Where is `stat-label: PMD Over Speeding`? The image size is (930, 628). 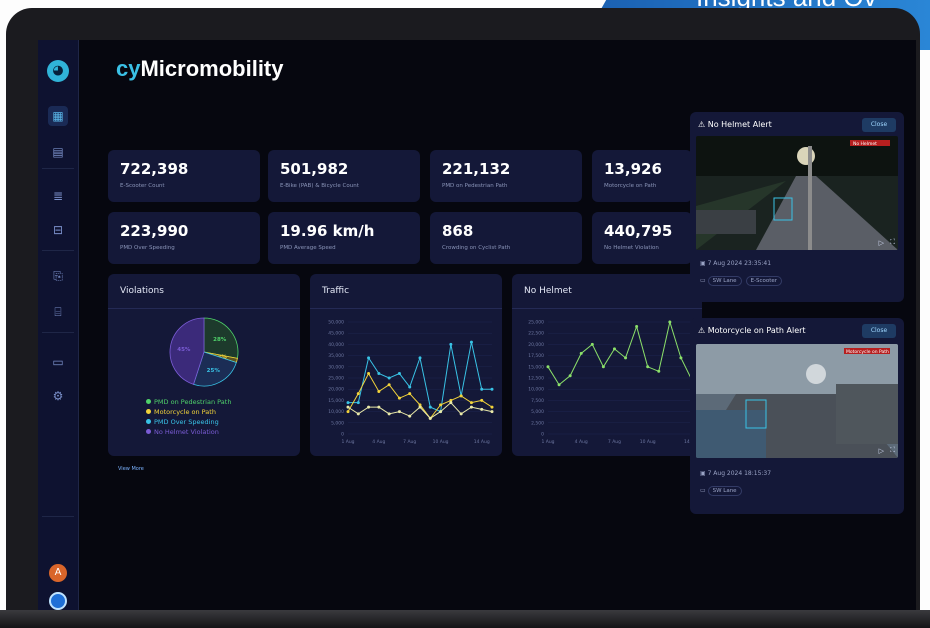 stat-label: PMD Over Speeding is located at coordinates (147, 248).